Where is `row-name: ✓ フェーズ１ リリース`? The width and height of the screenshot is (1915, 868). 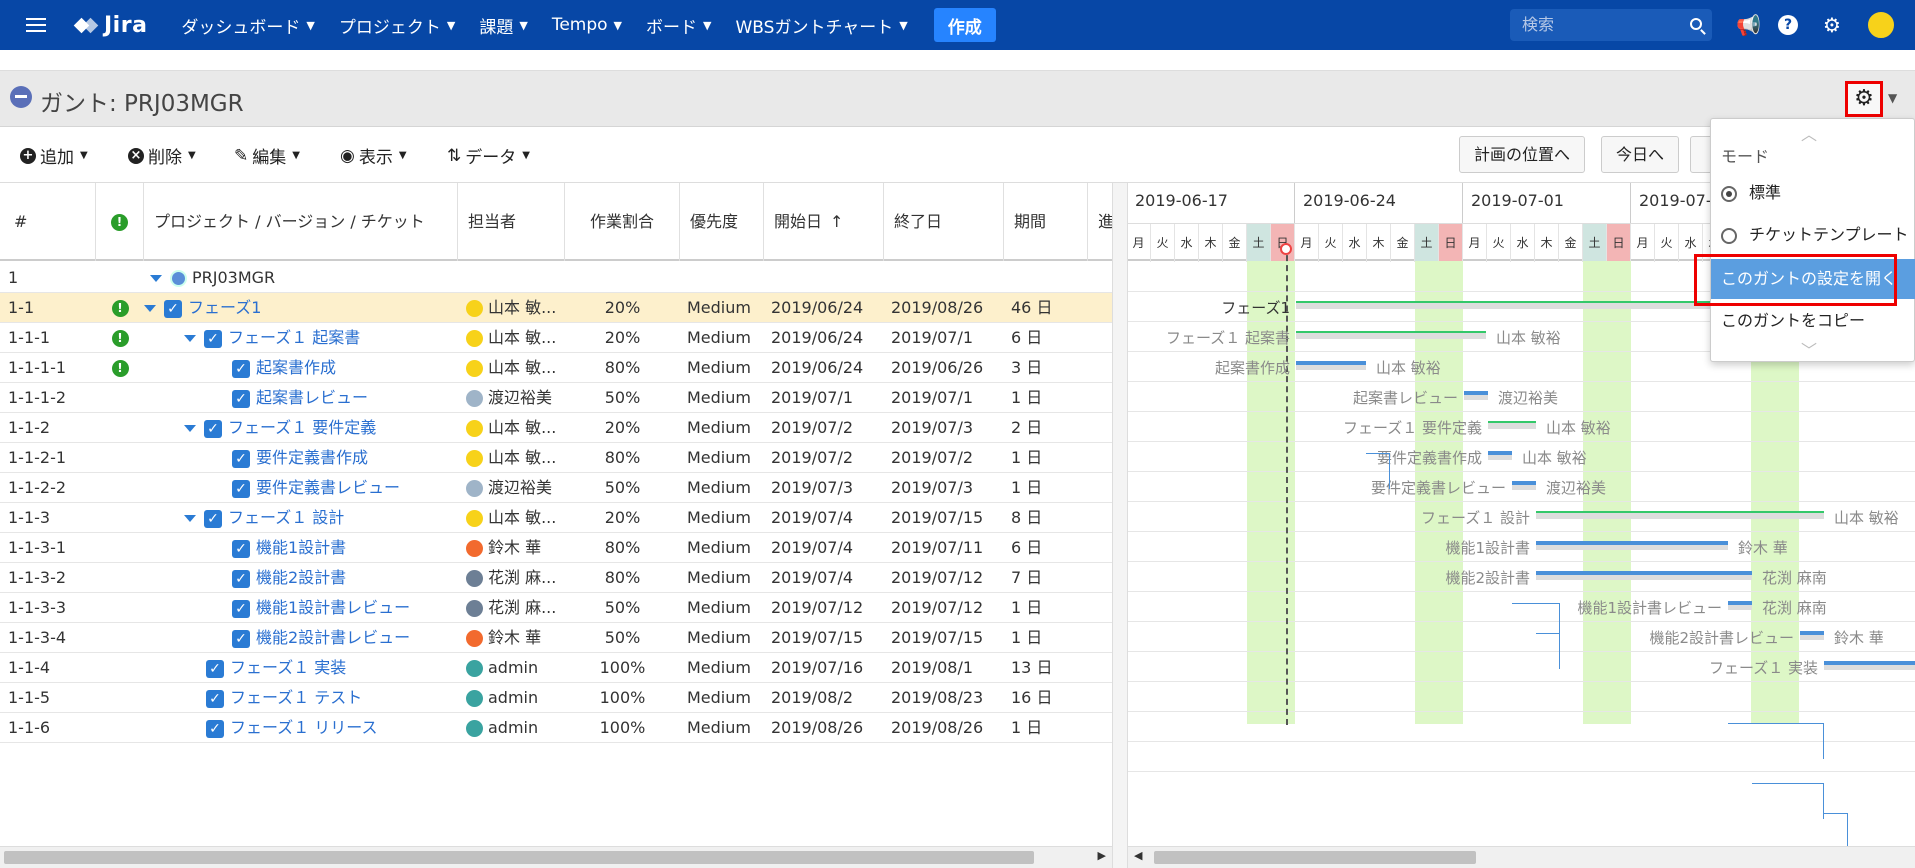 row-name: ✓ フェーズ１ リリース is located at coordinates (332, 728).